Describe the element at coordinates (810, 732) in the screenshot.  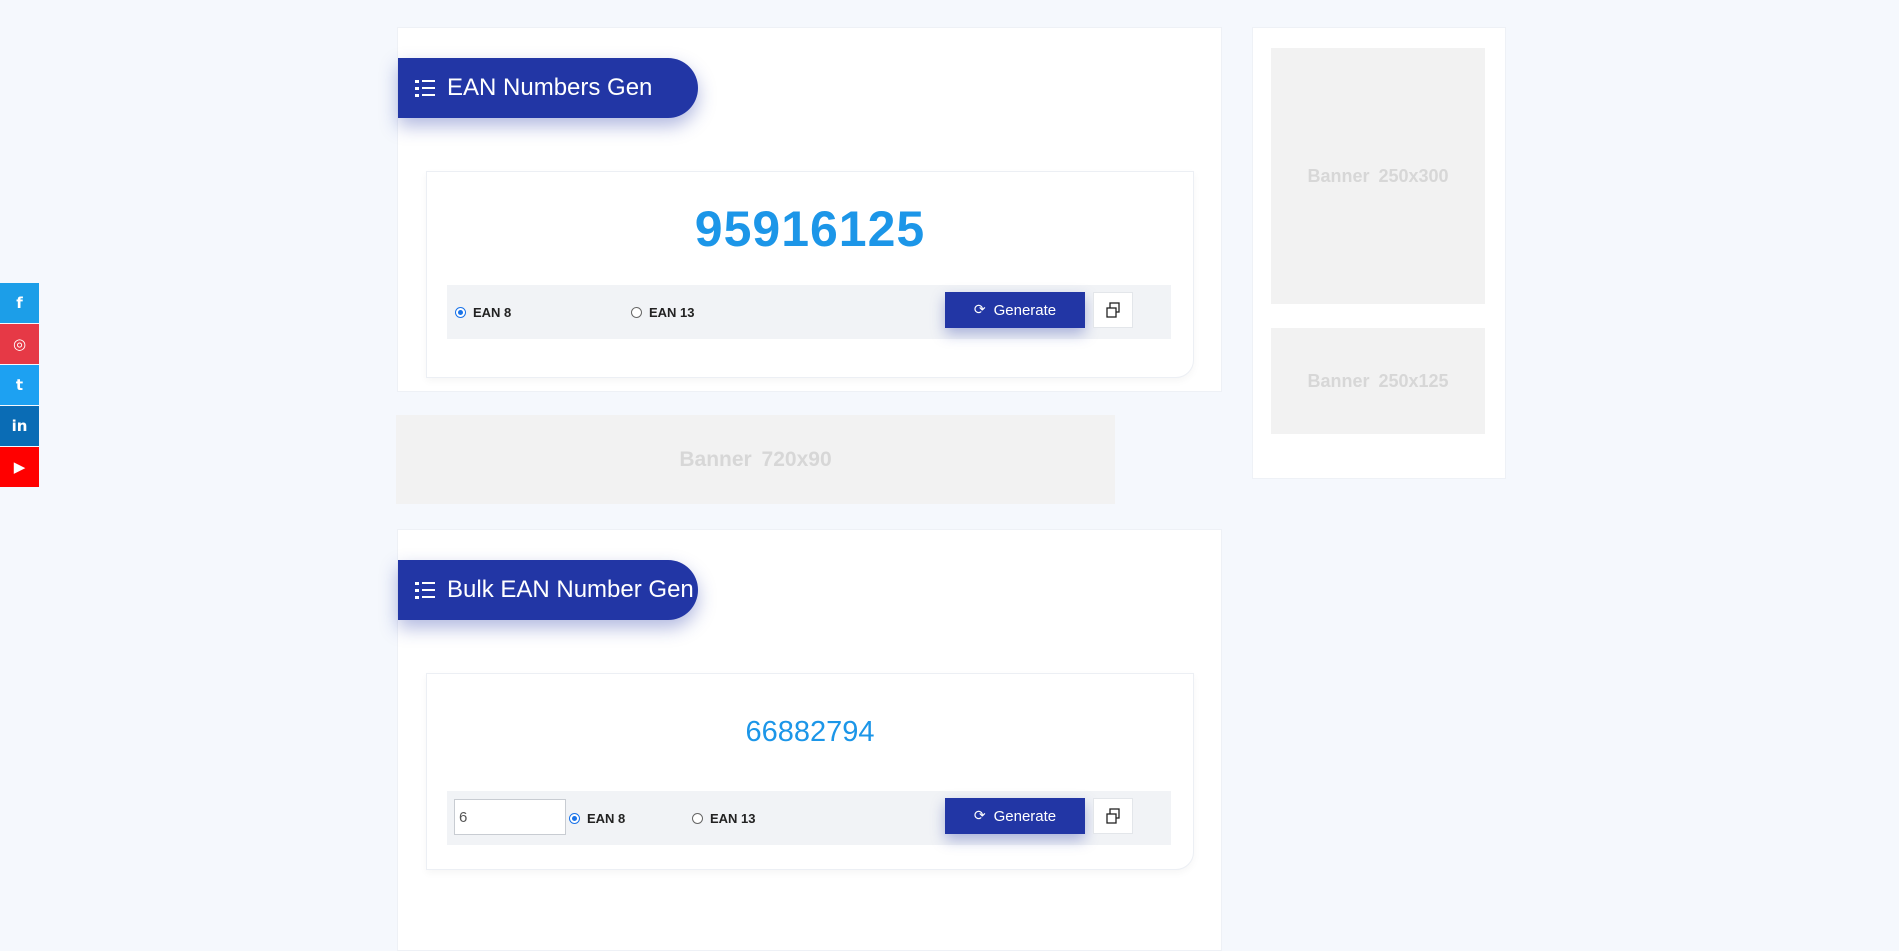
I see `generated-number: 66882794` at that location.